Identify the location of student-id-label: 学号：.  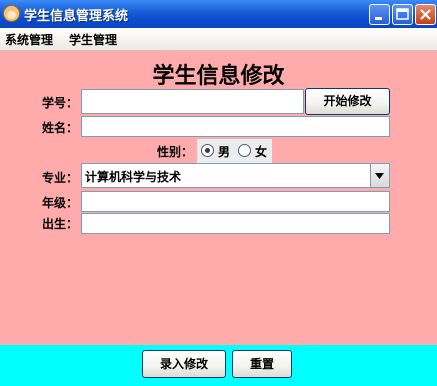
(60, 103).